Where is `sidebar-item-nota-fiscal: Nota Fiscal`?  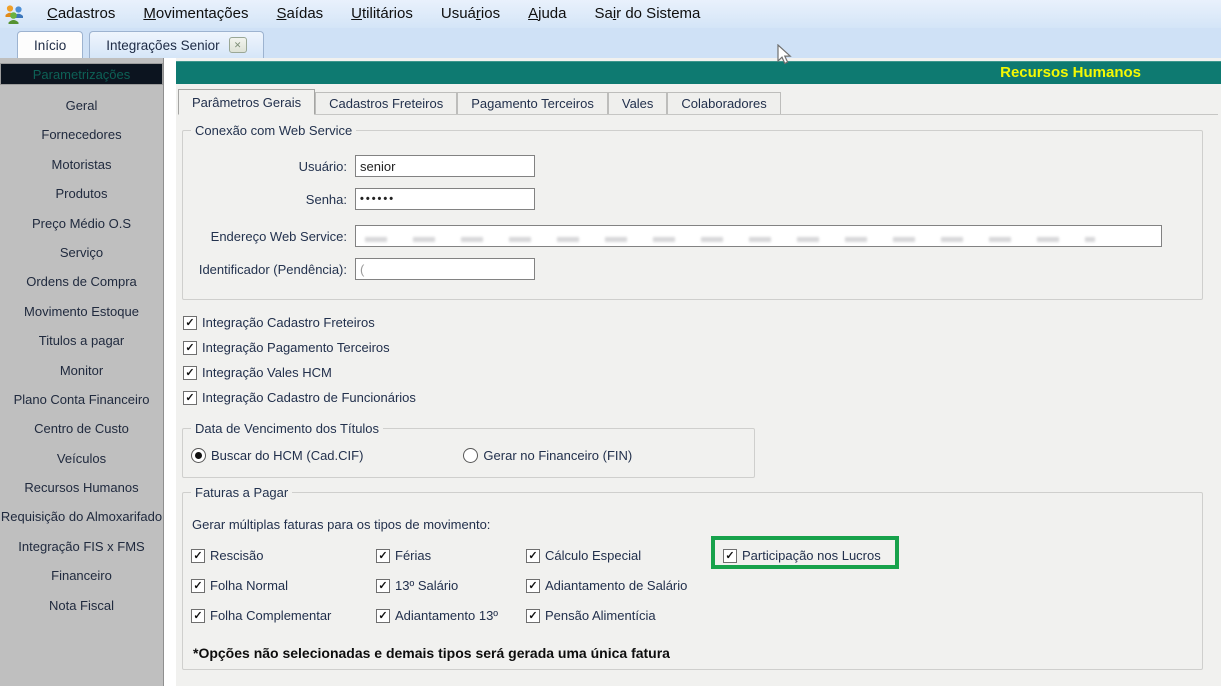 sidebar-item-nota-fiscal: Nota Fiscal is located at coordinates (81, 605).